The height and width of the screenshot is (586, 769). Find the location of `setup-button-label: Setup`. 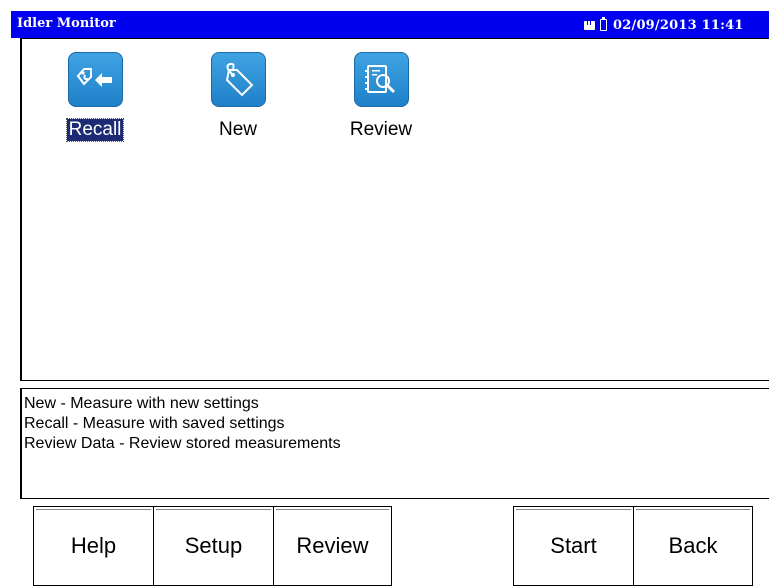

setup-button-label: Setup is located at coordinates (213, 545).